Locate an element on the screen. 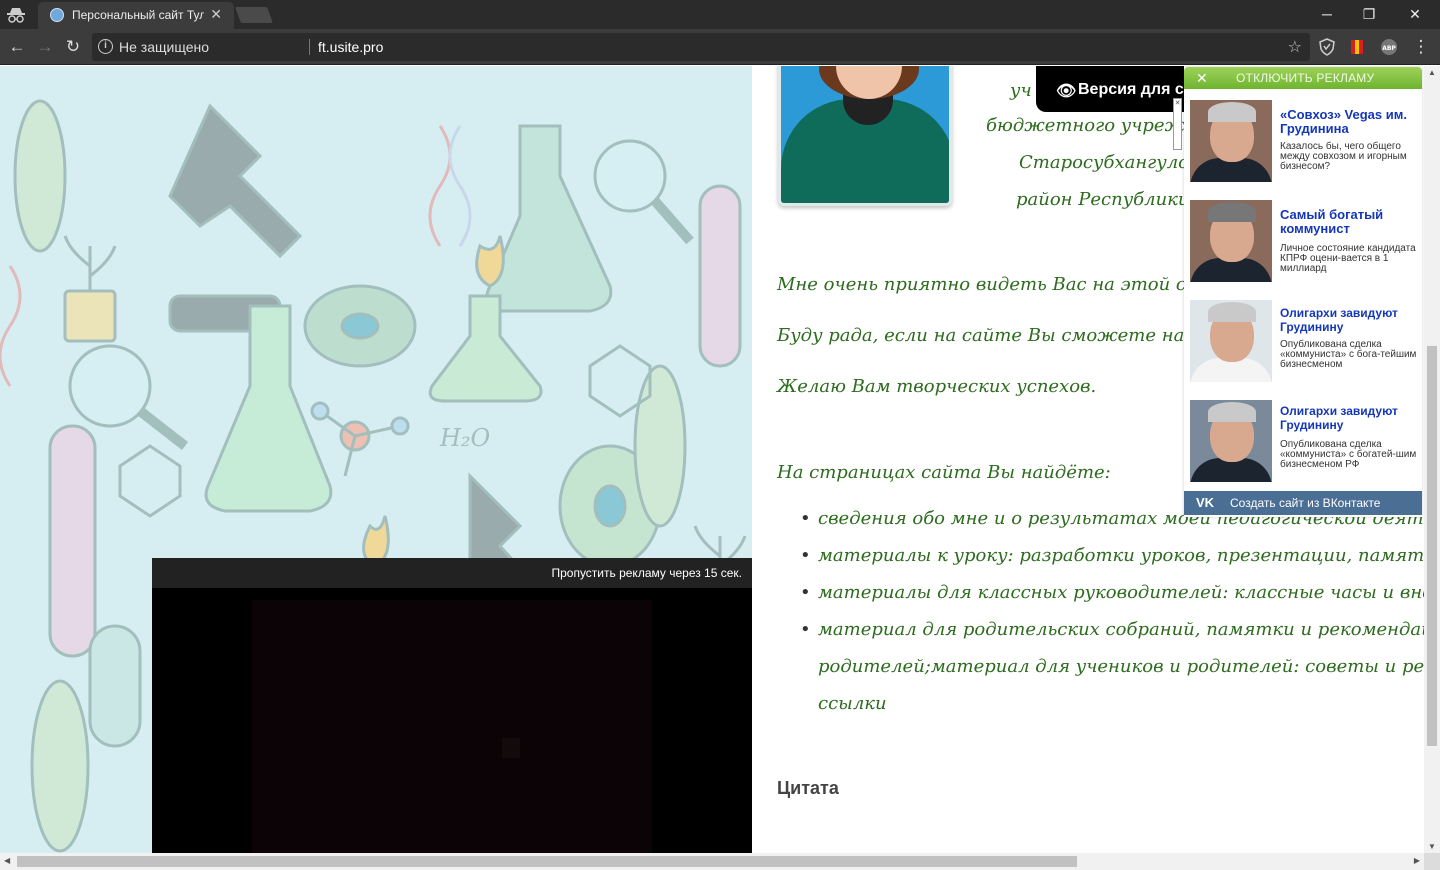 The image size is (1440, 870). intro-line-3: Старосубхангулово is located at coordinates (1115, 162).